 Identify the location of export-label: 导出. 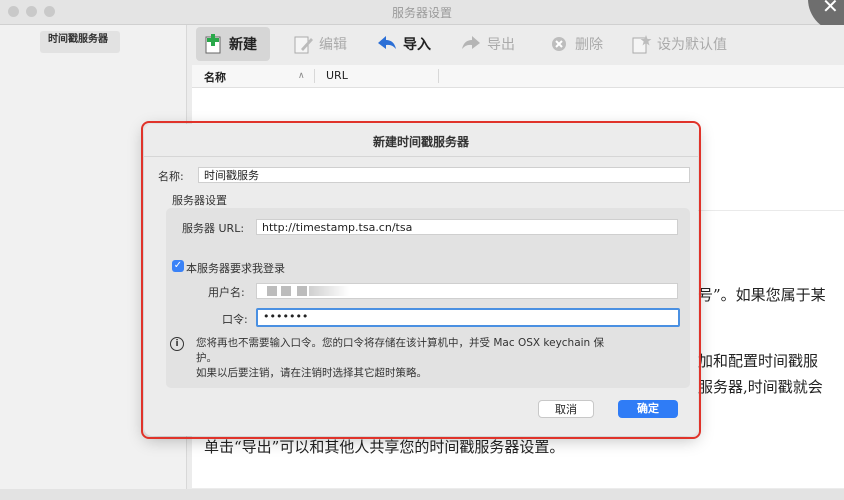
(501, 45).